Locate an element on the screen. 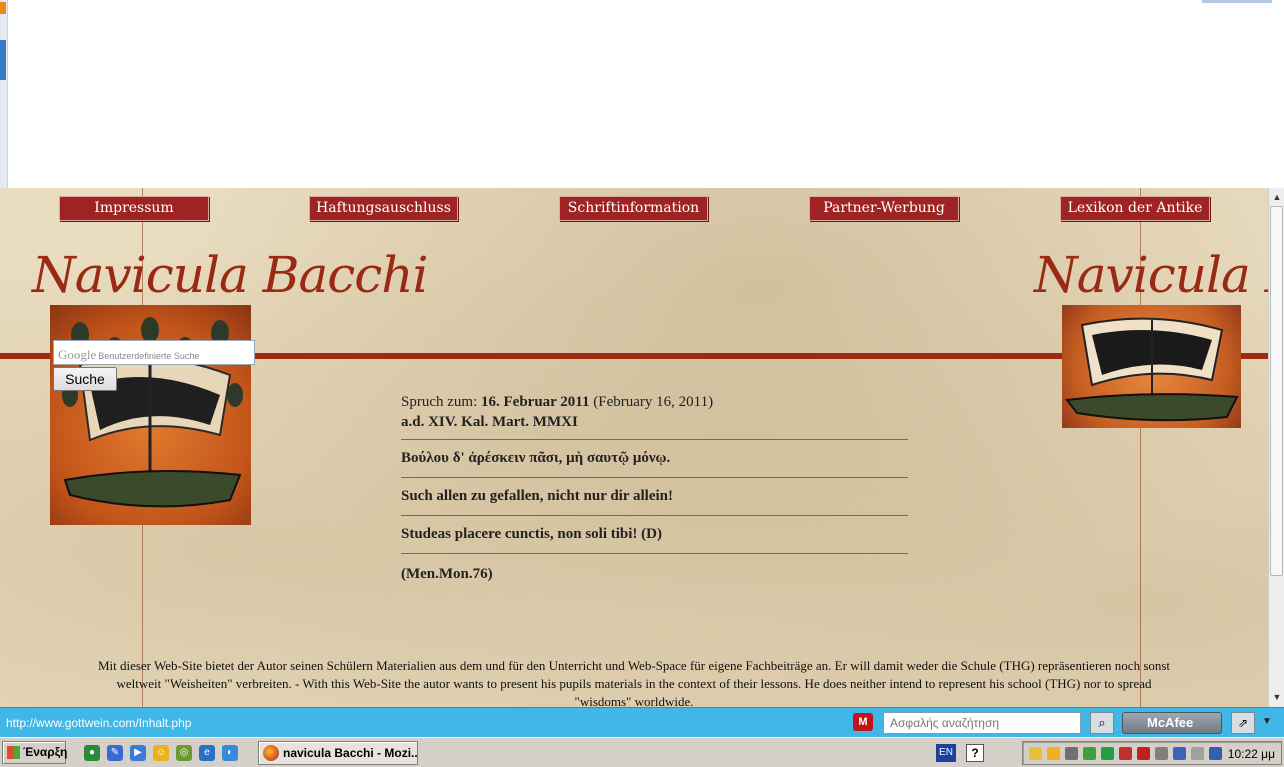 This screenshot has width=1284, height=767. status-url: http://www.gottwein.com/Inhalt.php is located at coordinates (99, 723).